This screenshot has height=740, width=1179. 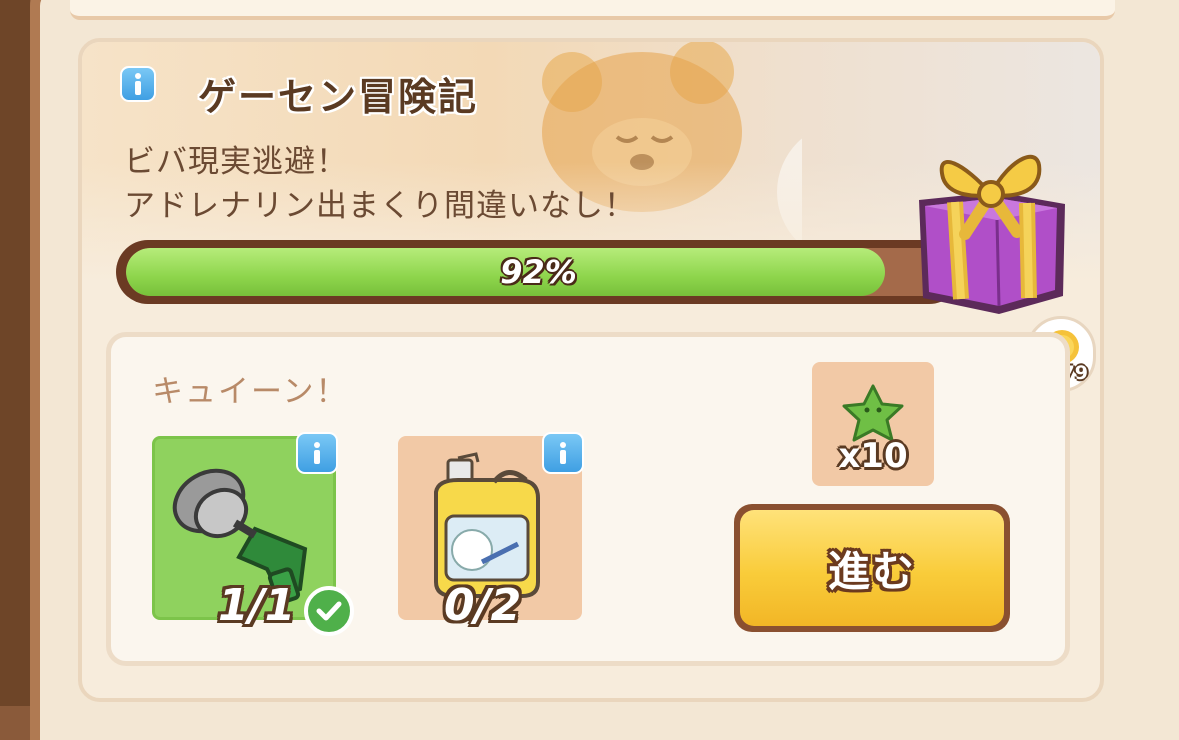 I want to click on go-button-label: 進む, so click(x=872, y=568).